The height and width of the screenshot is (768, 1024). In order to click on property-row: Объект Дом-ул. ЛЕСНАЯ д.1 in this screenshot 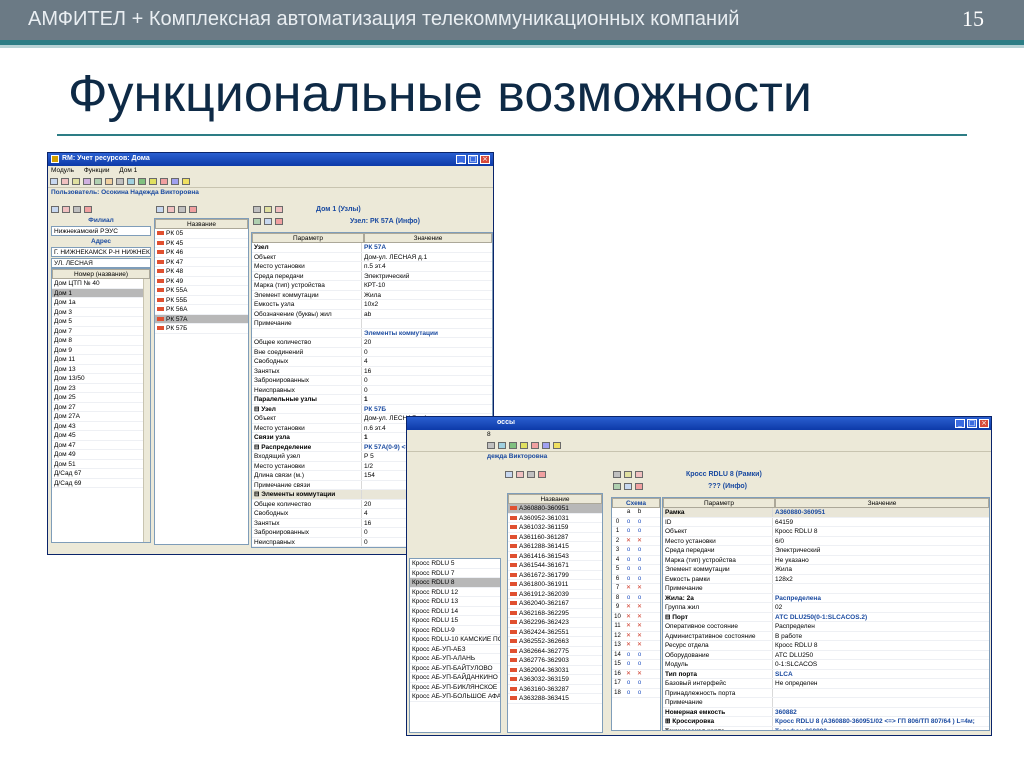, I will do `click(372, 257)`.